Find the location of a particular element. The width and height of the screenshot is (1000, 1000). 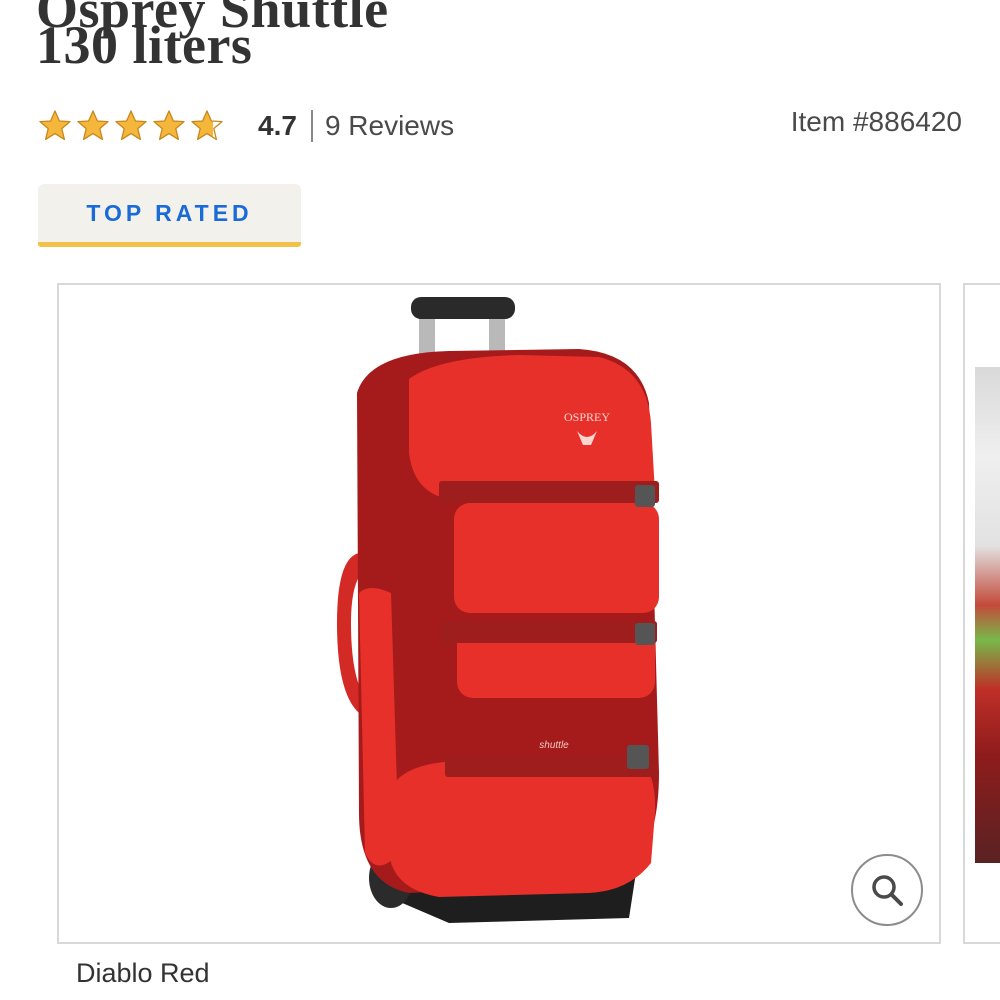

bag-model-print: shuttle is located at coordinates (554, 745).